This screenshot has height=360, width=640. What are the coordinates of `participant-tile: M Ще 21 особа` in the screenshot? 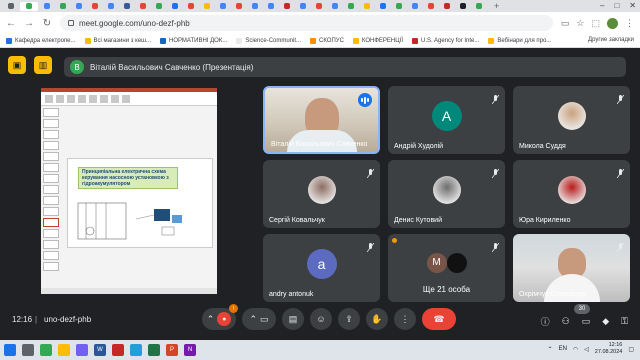 It's located at (446, 268).